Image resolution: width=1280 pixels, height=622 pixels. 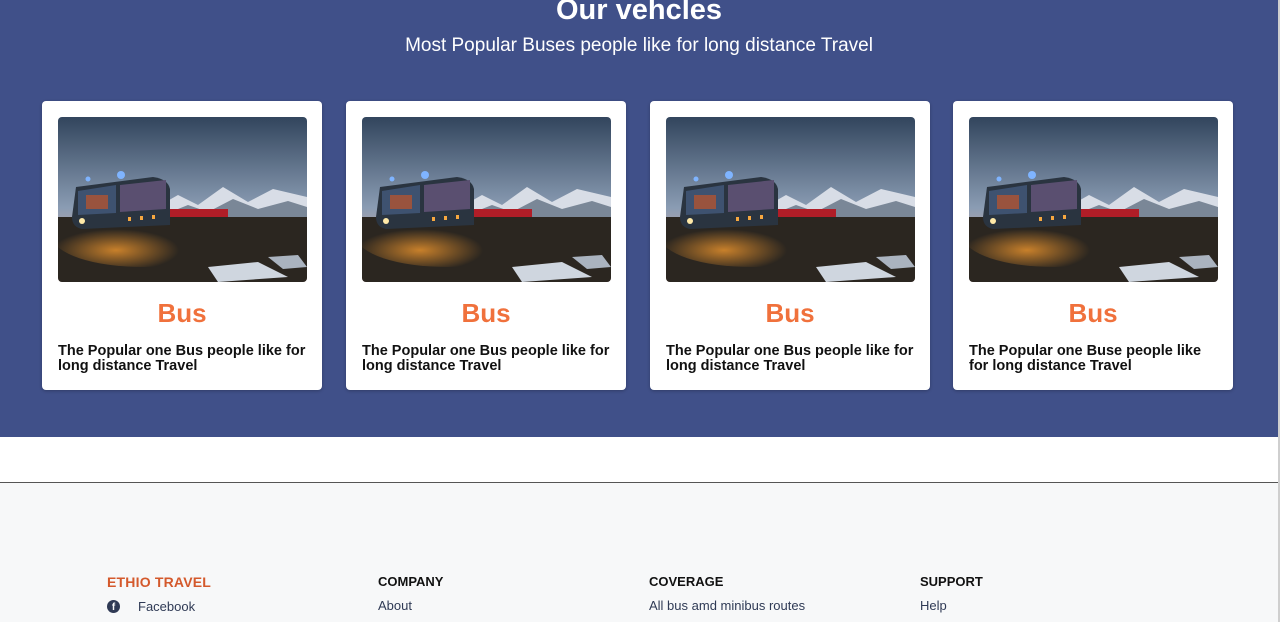 What do you see at coordinates (410, 605) in the screenshot?
I see `footer-link-about: About` at bounding box center [410, 605].